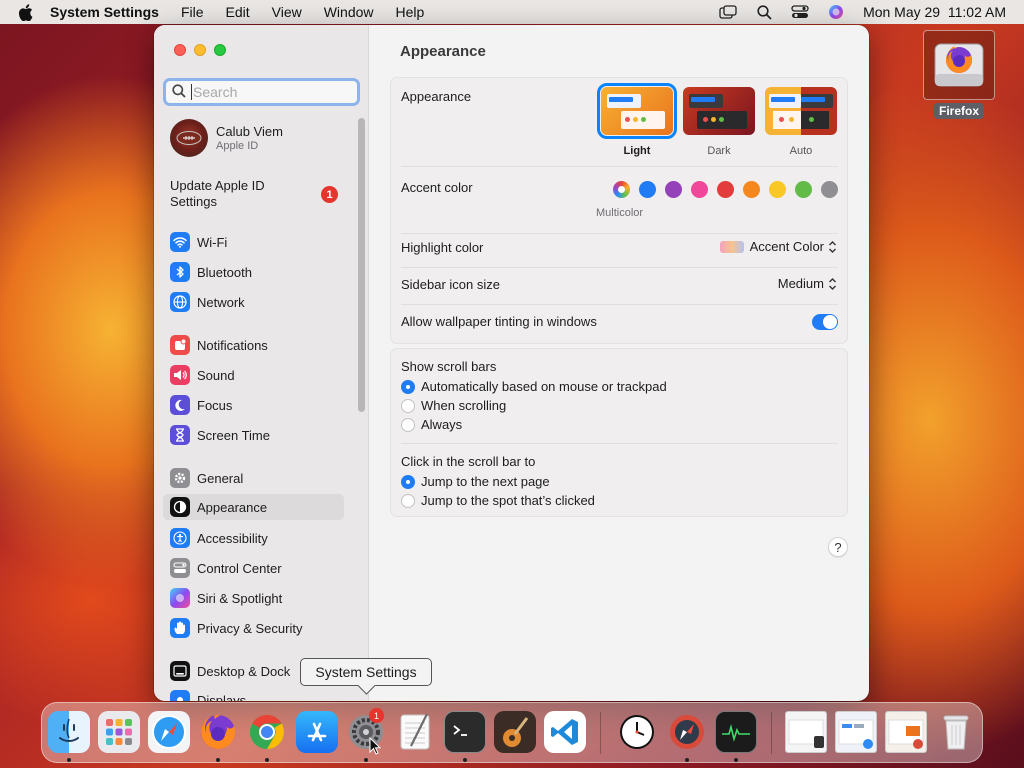 The height and width of the screenshot is (768, 1024). I want to click on radio-scroll-always: Always, so click(431, 424).